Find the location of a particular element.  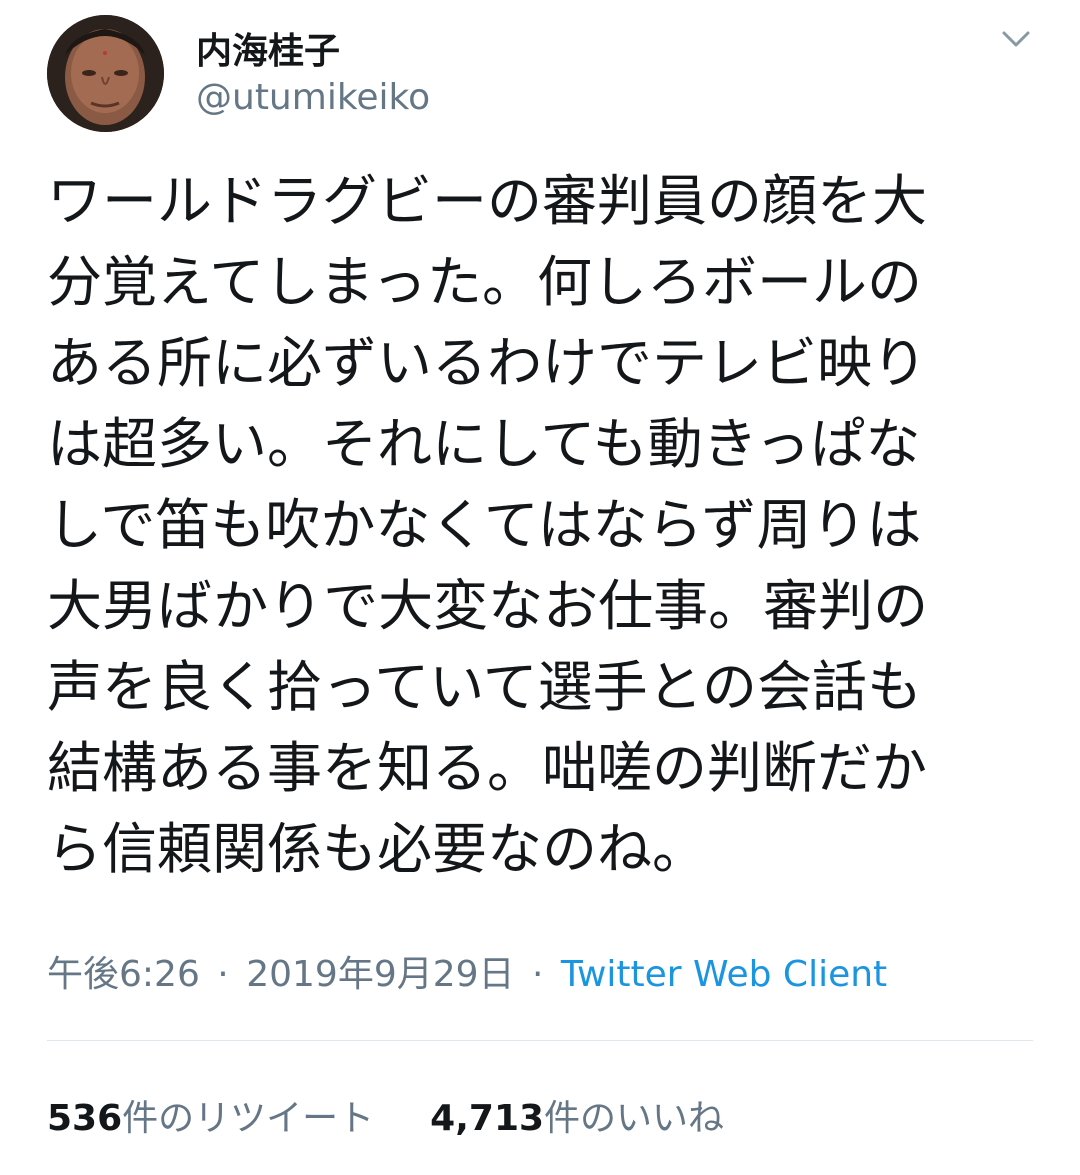

chevron-down-icon is located at coordinates (1016, 39).